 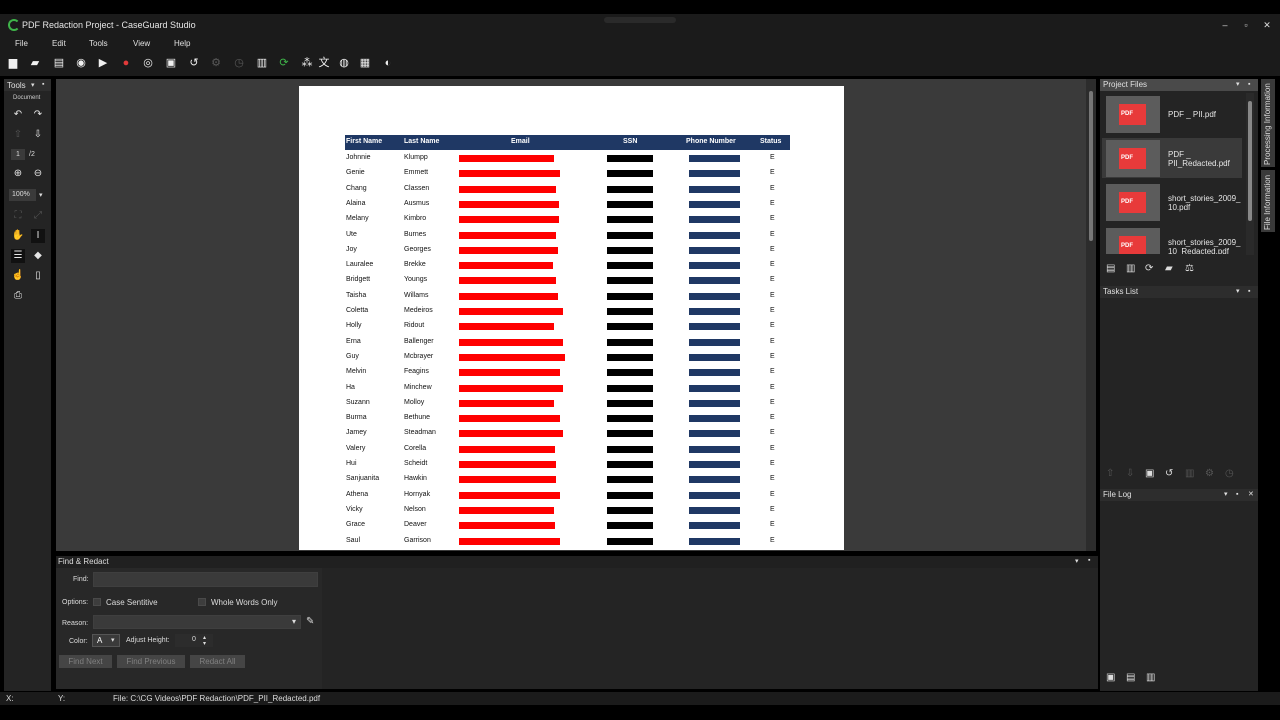 What do you see at coordinates (21, 43) in the screenshot?
I see `menu-file: File` at bounding box center [21, 43].